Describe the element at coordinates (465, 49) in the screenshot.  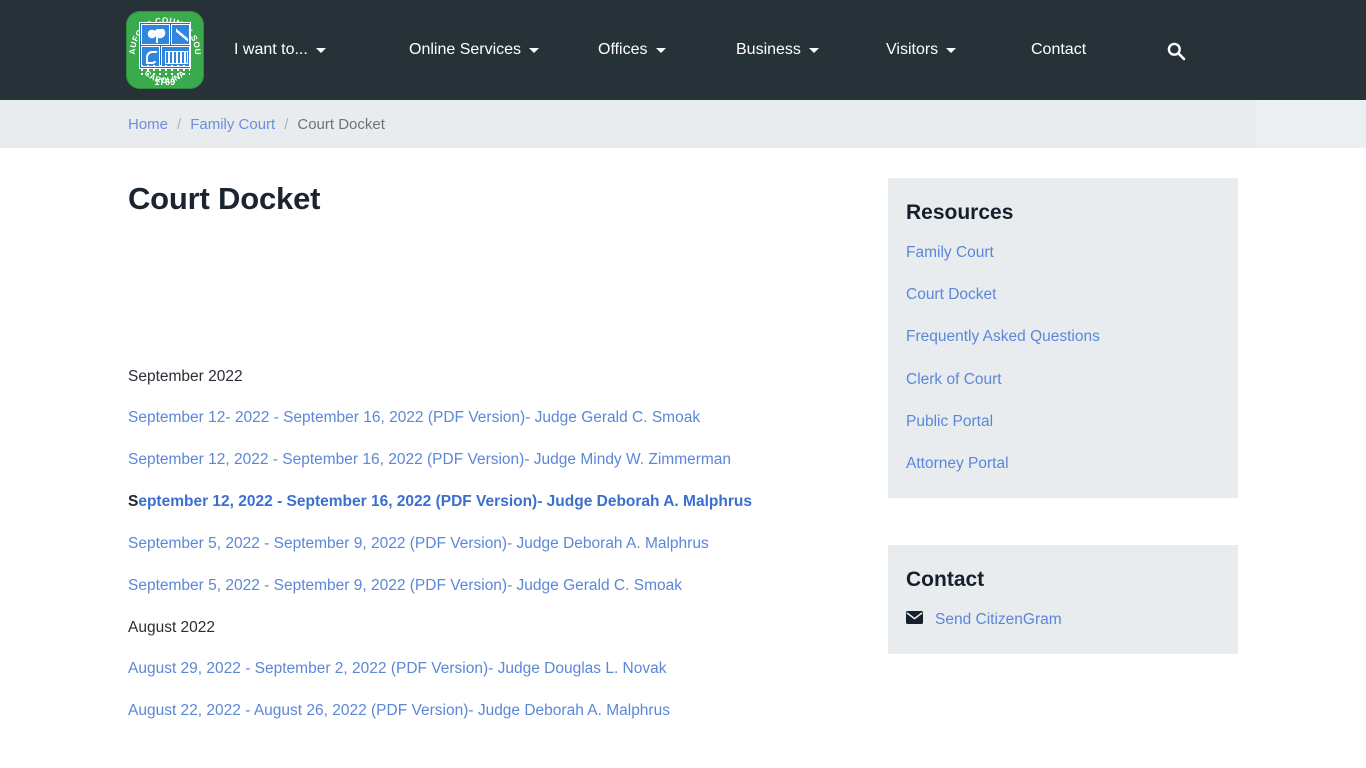
I see `nav-item-label: Online Services` at that location.